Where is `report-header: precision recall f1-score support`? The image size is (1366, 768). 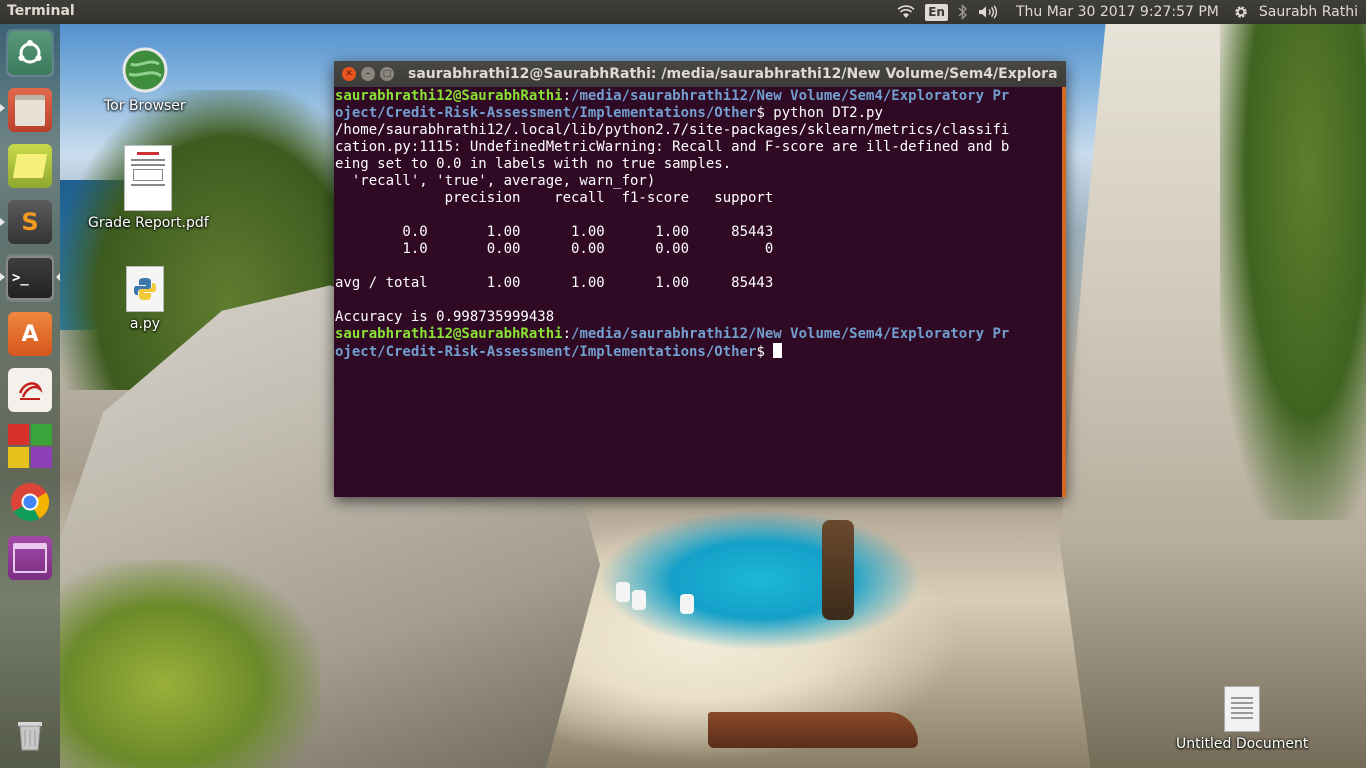 report-header: precision recall f1-score support is located at coordinates (554, 198).